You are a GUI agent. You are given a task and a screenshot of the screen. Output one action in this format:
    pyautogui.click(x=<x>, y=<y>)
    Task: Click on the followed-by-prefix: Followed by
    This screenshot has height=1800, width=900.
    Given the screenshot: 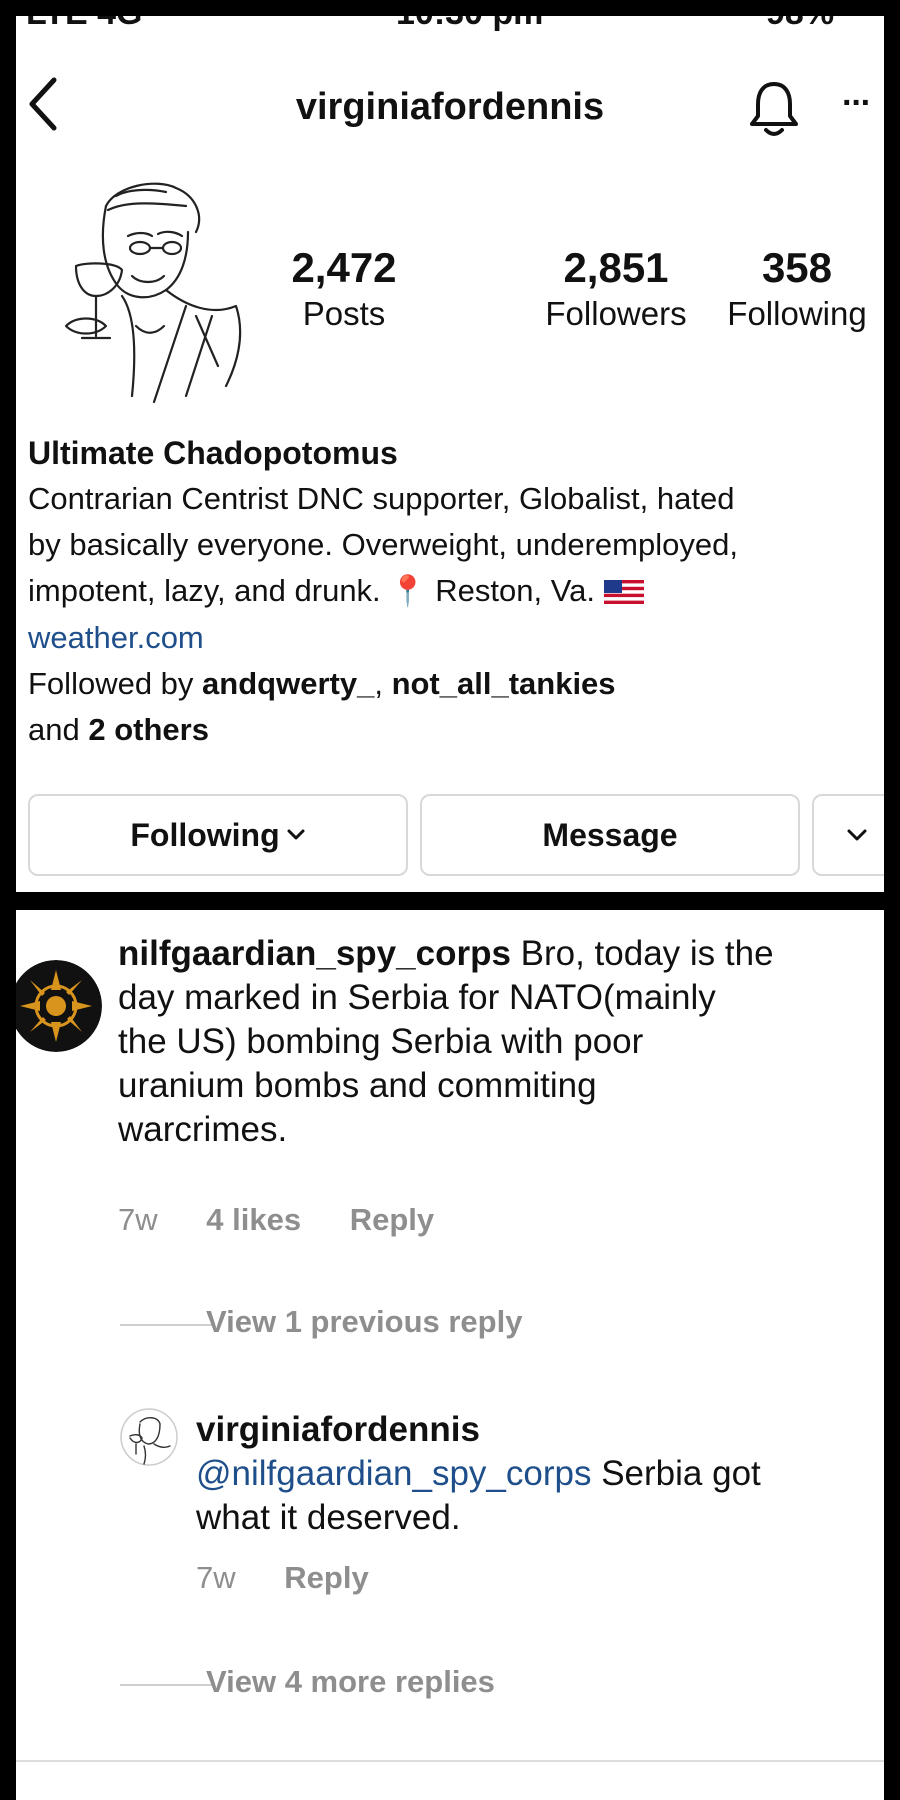 What is the action you would take?
    pyautogui.click(x=111, y=683)
    